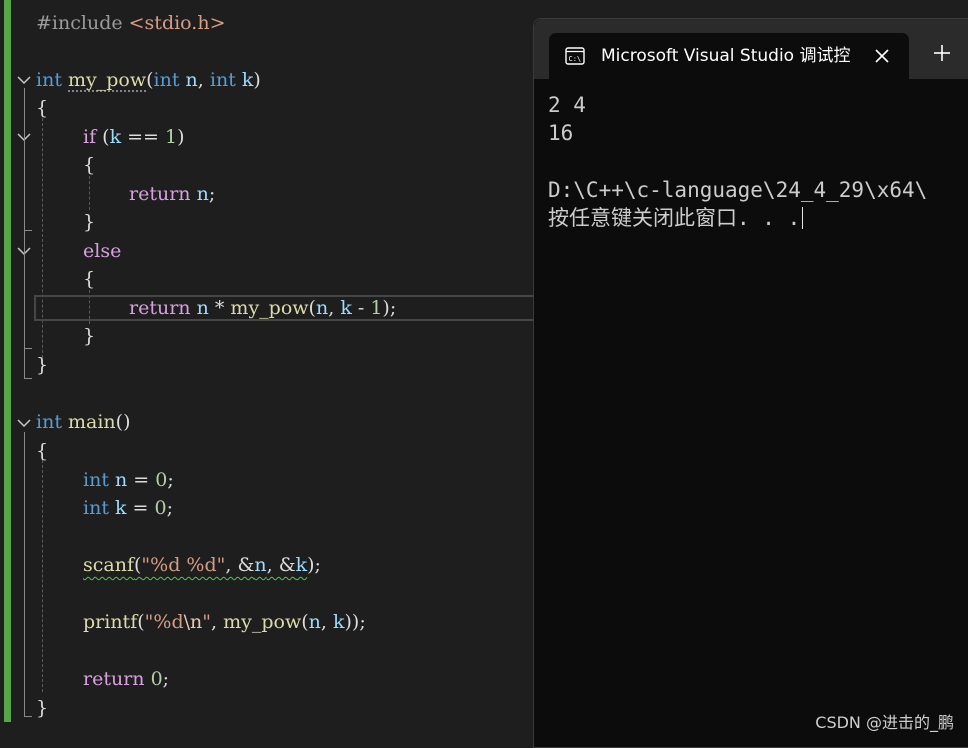  What do you see at coordinates (90, 137) in the screenshot?
I see `keyword-if: if` at bounding box center [90, 137].